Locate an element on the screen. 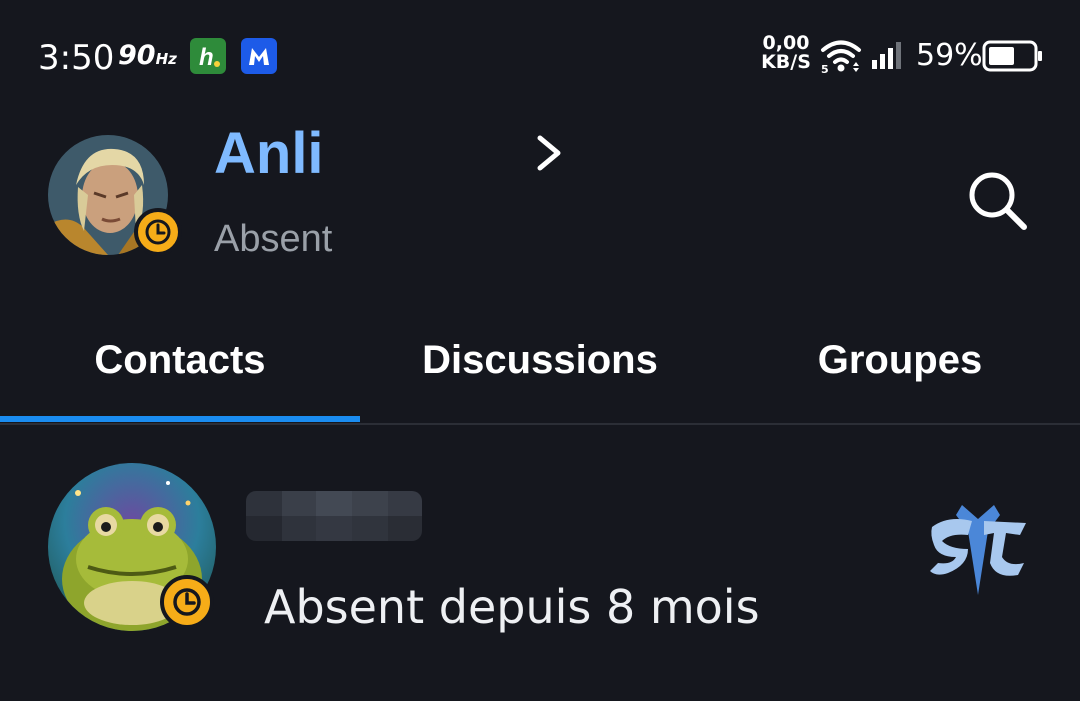  h-app-icon: h is located at coordinates (208, 56).